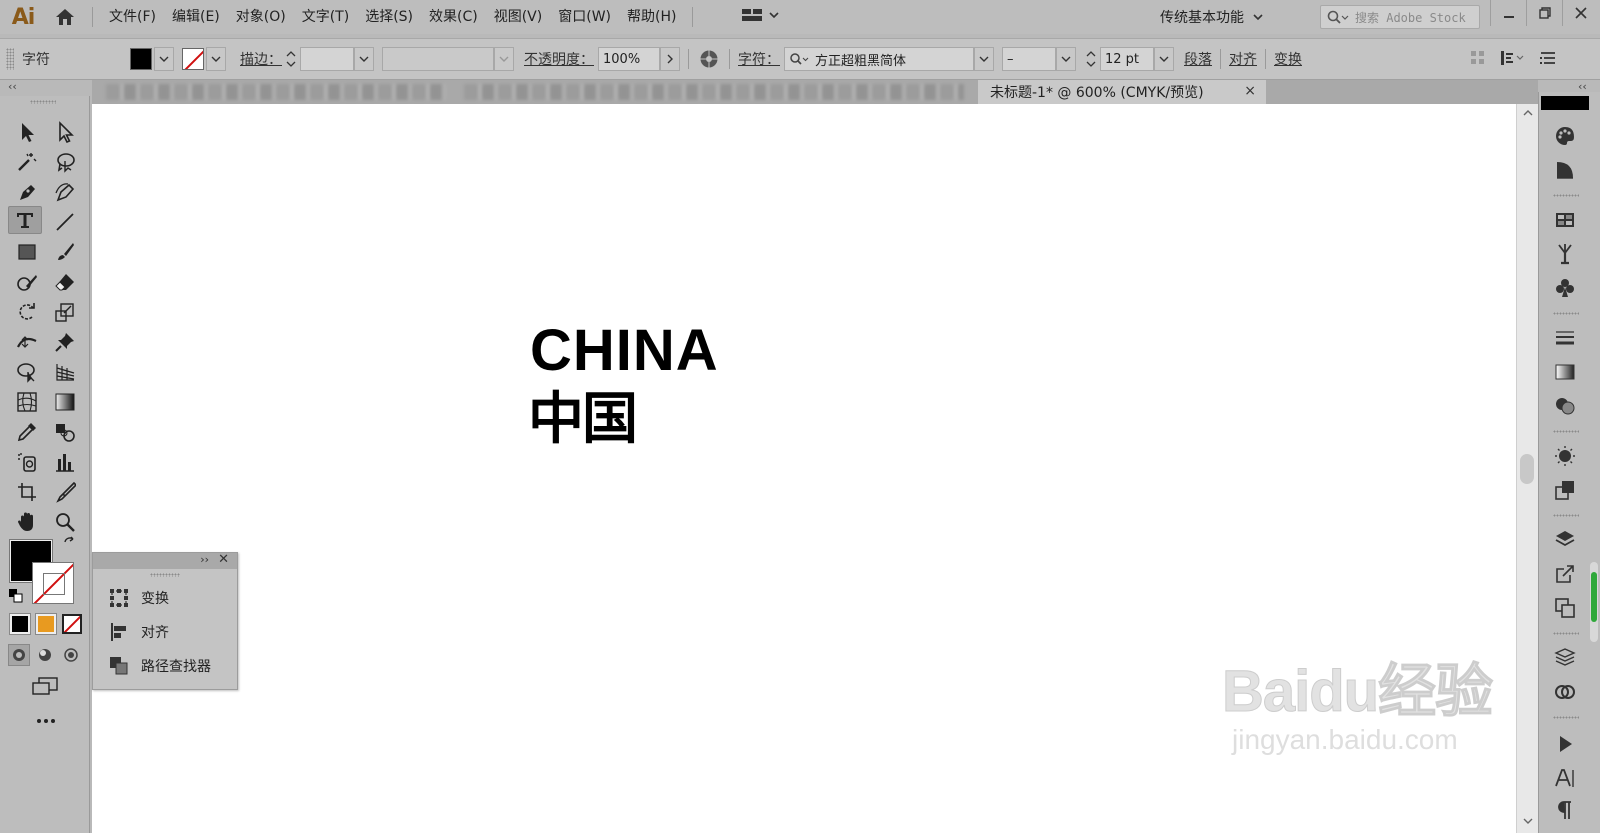  What do you see at coordinates (65, 252) in the screenshot?
I see `paintbrush-tool` at bounding box center [65, 252].